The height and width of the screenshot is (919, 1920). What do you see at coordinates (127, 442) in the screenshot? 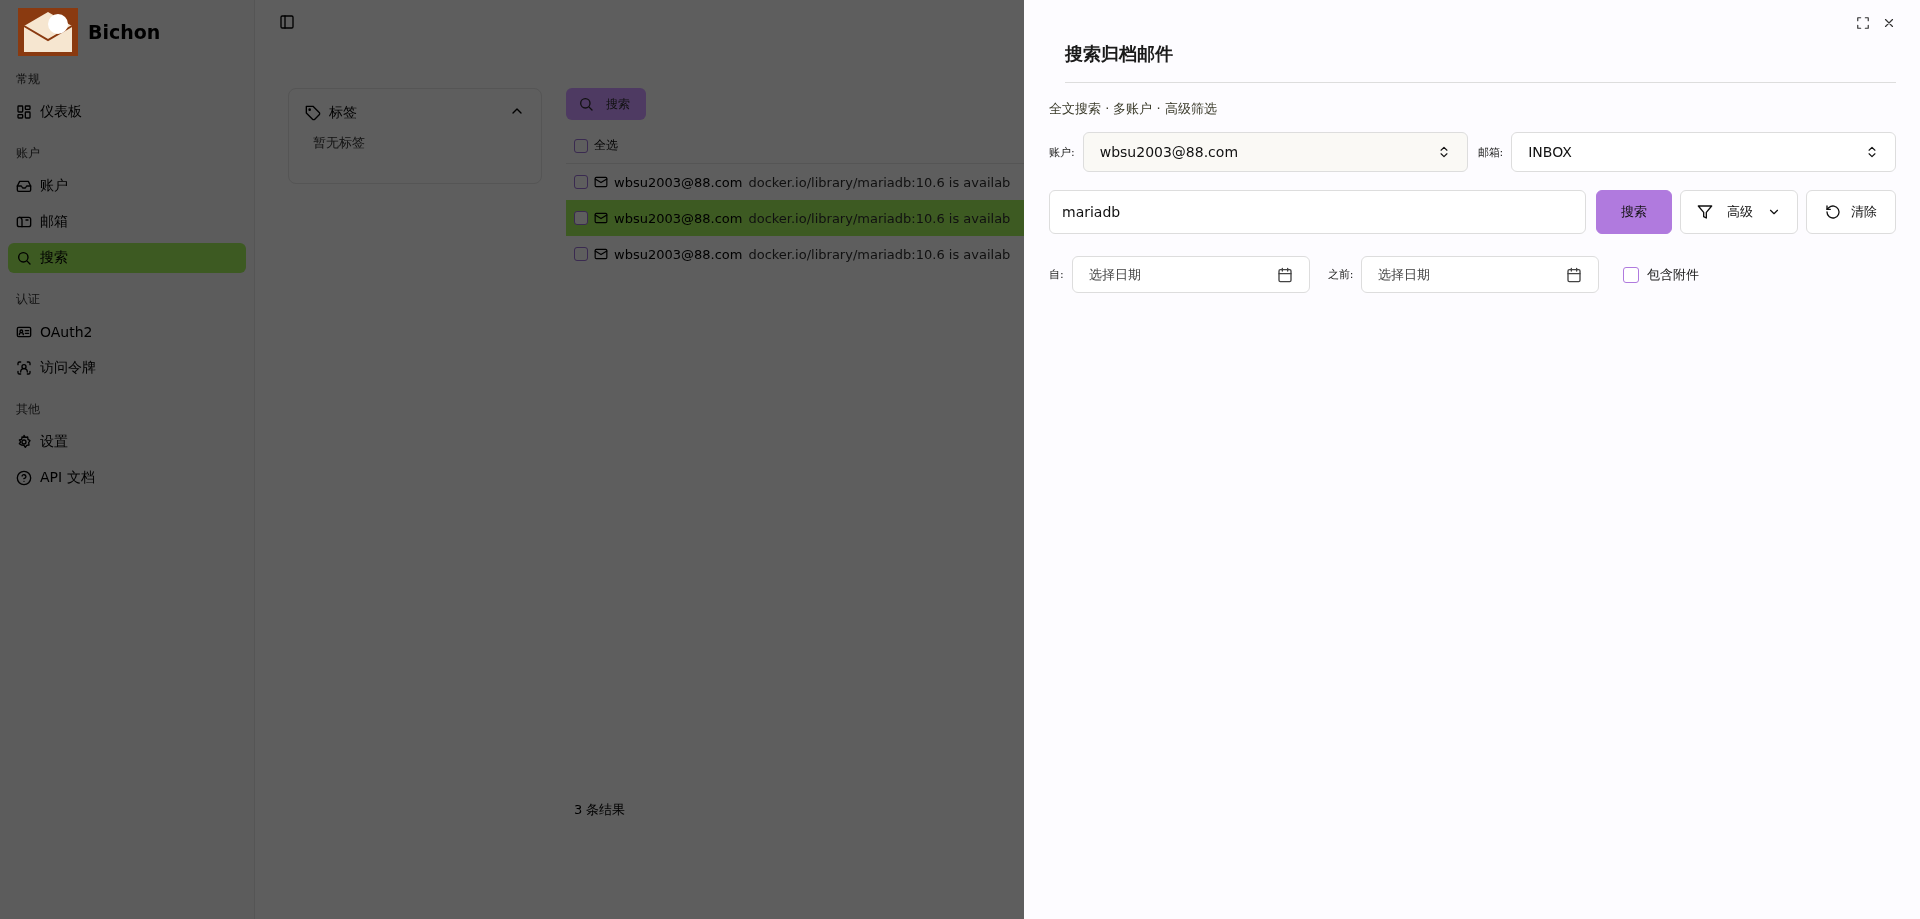
I see `sidebar-item: 设置` at bounding box center [127, 442].